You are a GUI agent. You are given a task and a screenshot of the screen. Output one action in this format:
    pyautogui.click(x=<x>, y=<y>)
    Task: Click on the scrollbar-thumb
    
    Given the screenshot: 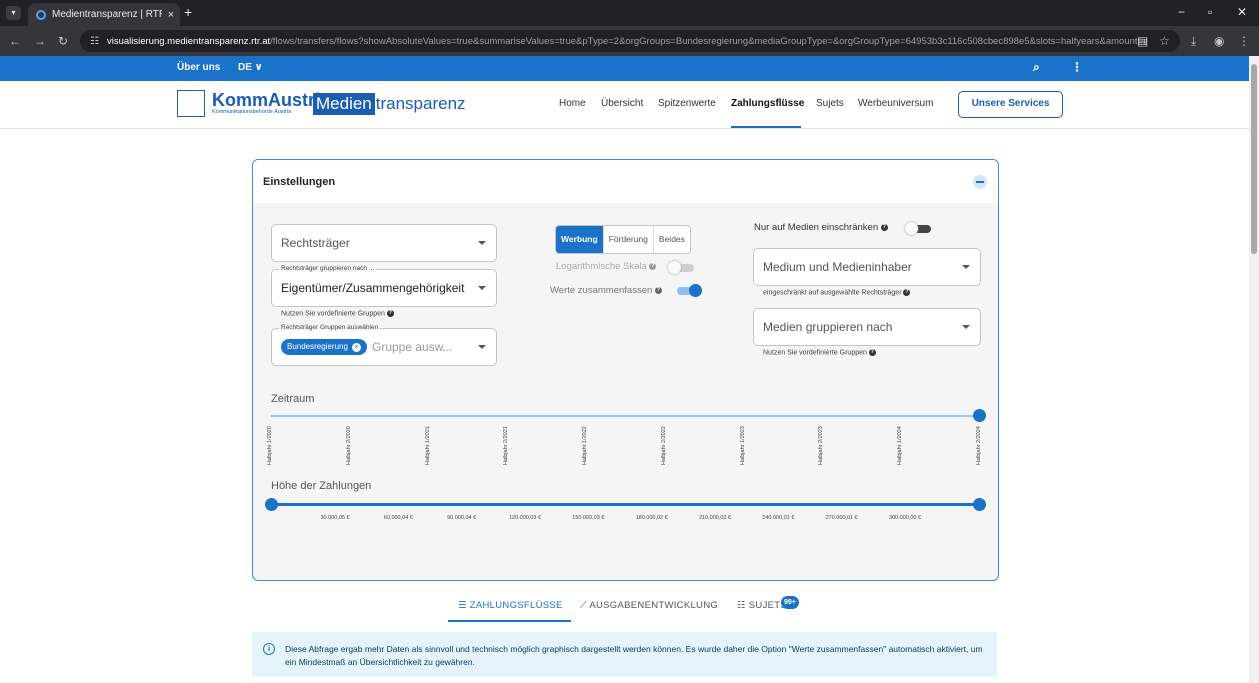 What is the action you would take?
    pyautogui.click(x=1254, y=159)
    